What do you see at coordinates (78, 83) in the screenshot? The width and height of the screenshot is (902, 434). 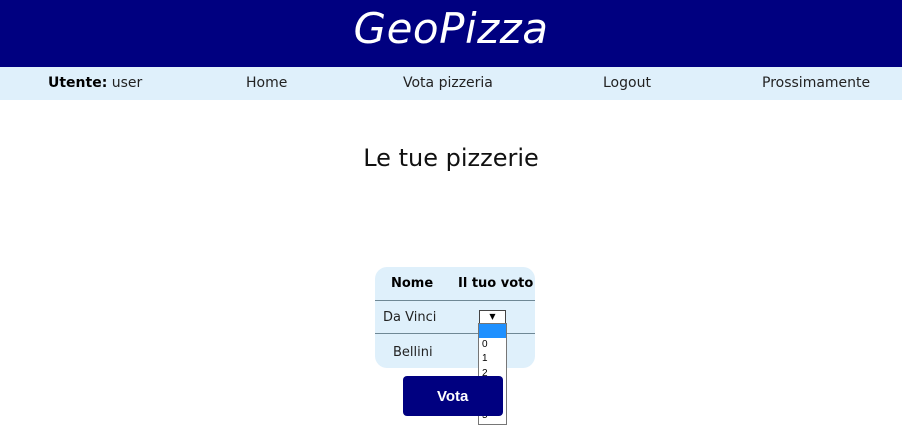 I see `user-label: Utente:` at bounding box center [78, 83].